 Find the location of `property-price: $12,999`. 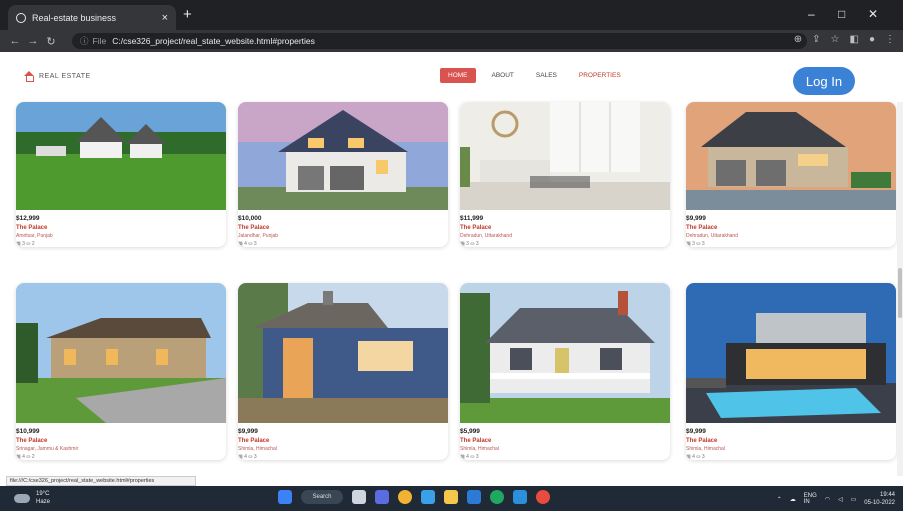

property-price: $12,999 is located at coordinates (28, 218).